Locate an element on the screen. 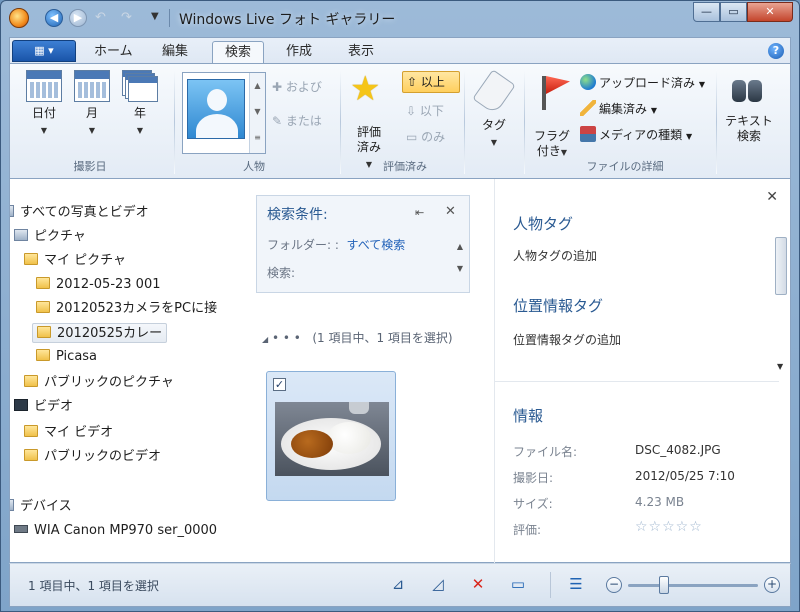 The image size is (800, 612). redo-icon: ↷ is located at coordinates (126, 17).